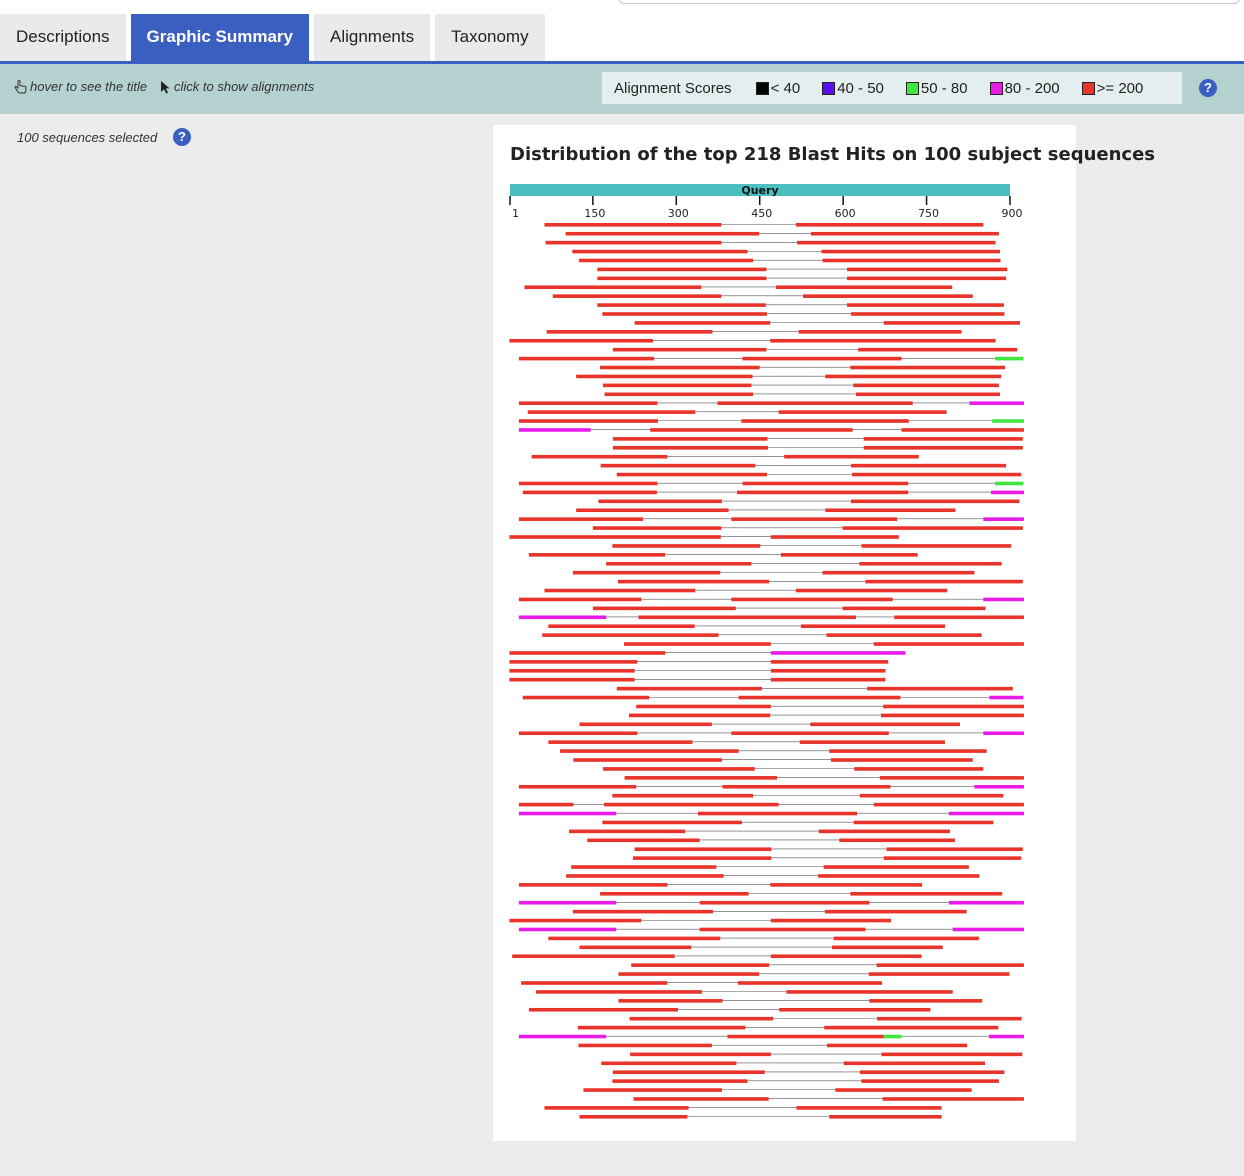 Image resolution: width=1244 pixels, height=1176 pixels. I want to click on tab-graphic-summary: Graphic Summary, so click(219, 38).